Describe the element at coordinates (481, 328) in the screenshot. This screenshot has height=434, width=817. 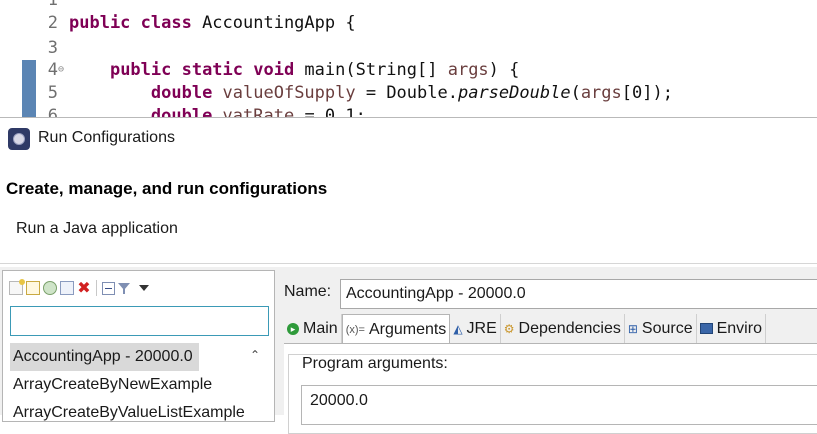
I see `tab-label: JRE` at that location.